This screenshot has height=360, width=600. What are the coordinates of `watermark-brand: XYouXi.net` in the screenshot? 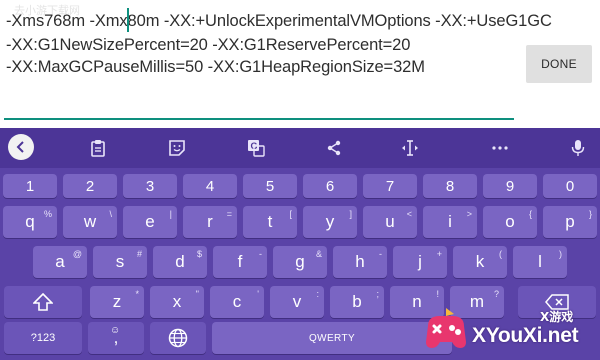 It's located at (525, 335).